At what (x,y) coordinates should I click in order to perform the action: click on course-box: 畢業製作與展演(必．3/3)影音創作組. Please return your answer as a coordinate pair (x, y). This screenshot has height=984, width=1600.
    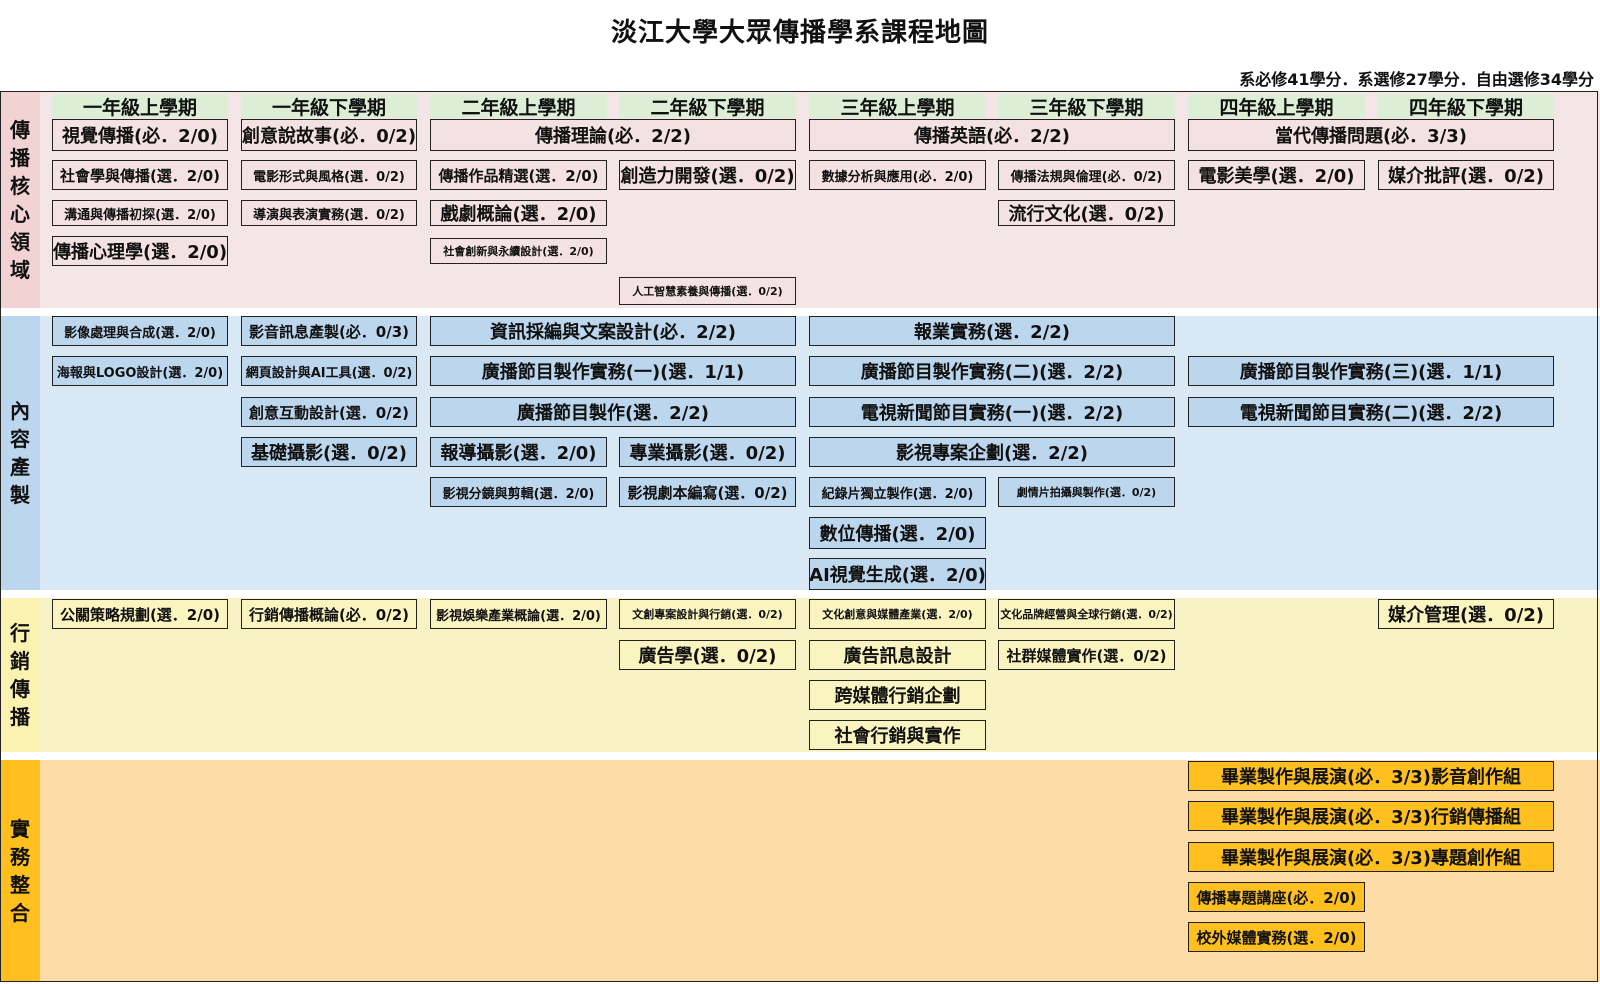
    Looking at the image, I should click on (1371, 776).